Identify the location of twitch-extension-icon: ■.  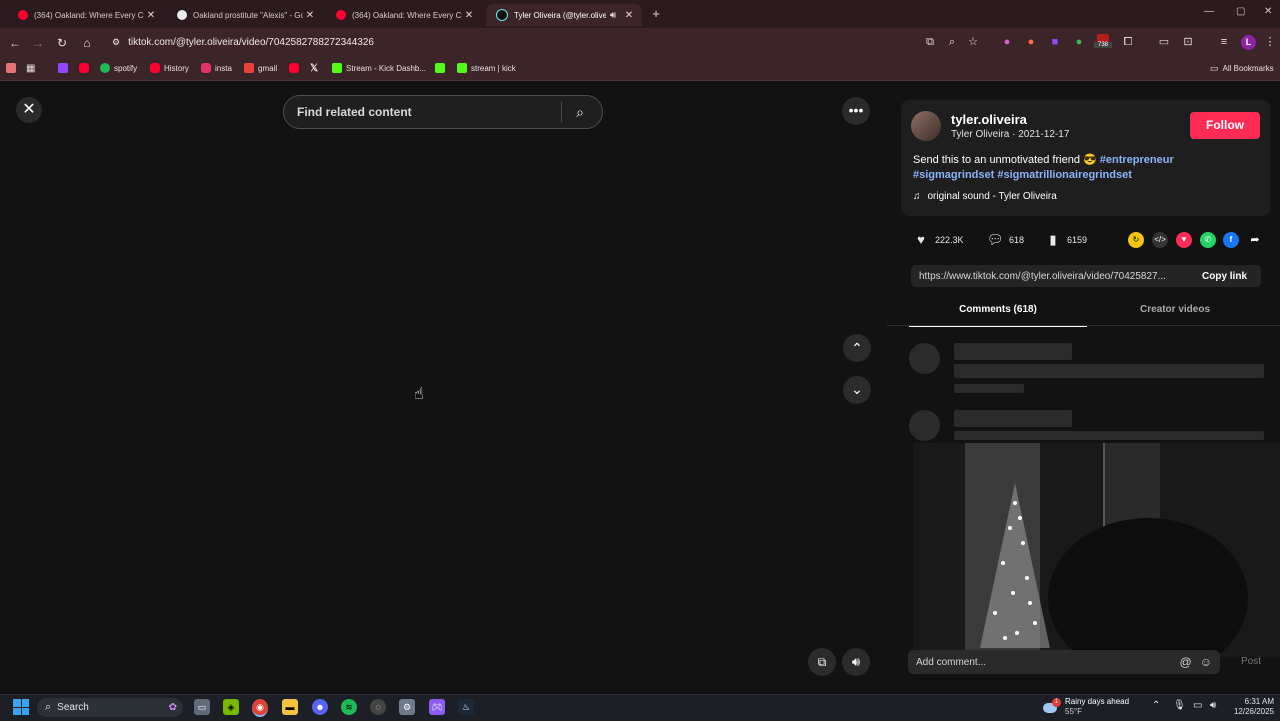
(1055, 42).